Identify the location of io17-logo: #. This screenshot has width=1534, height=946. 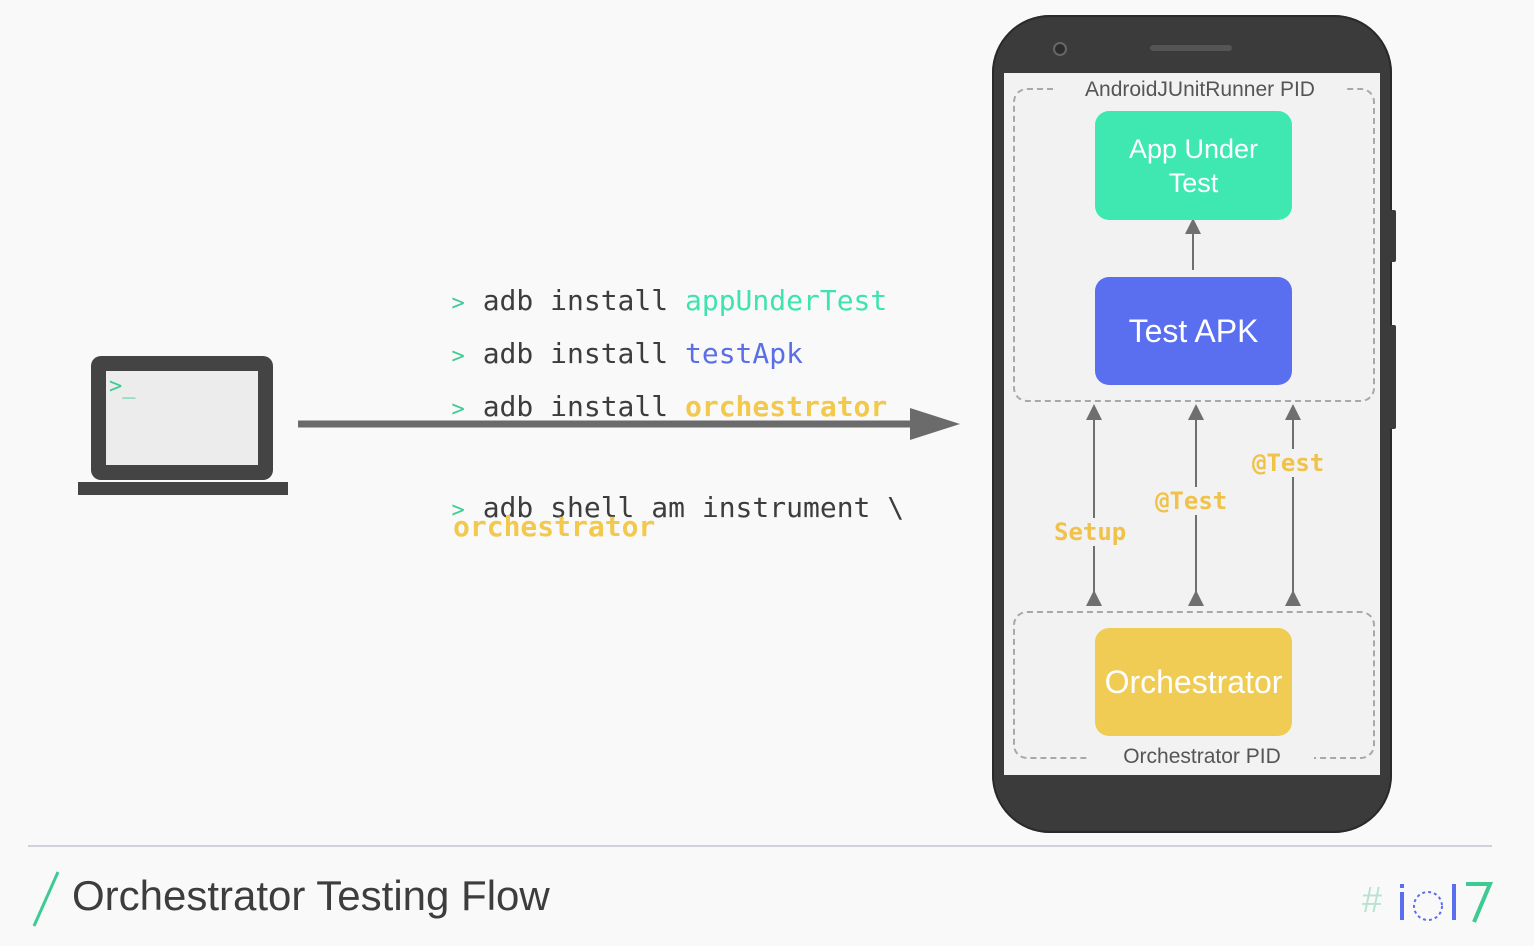
(1428, 901).